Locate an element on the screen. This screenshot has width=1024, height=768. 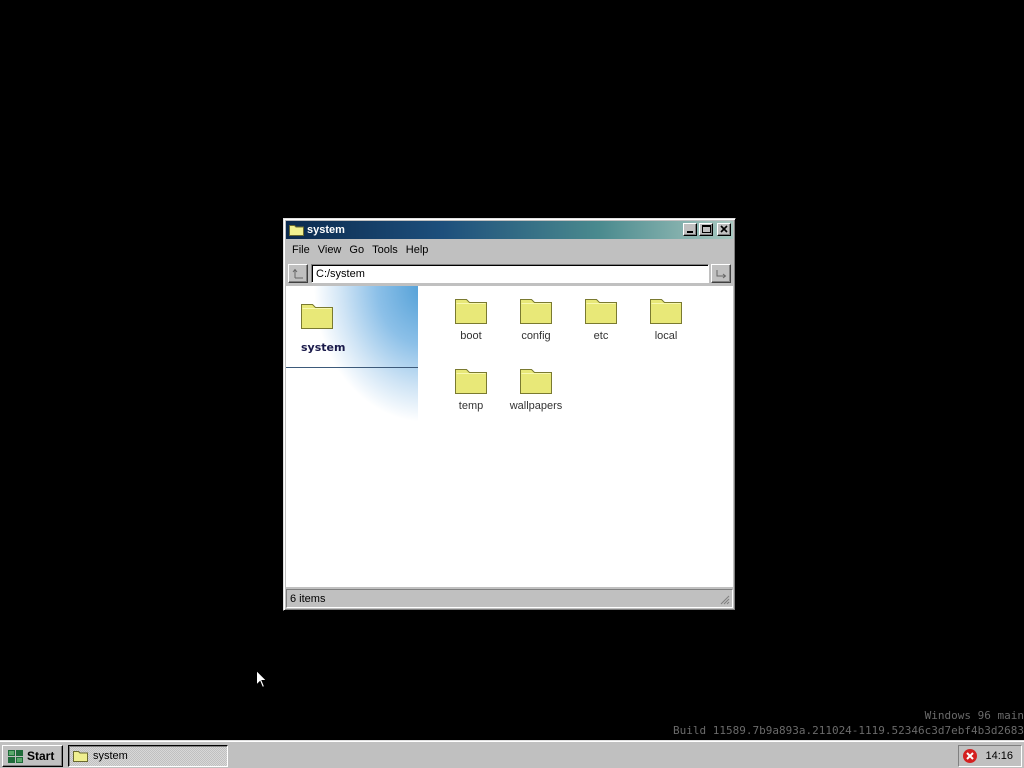
menu-view: View is located at coordinates (330, 250).